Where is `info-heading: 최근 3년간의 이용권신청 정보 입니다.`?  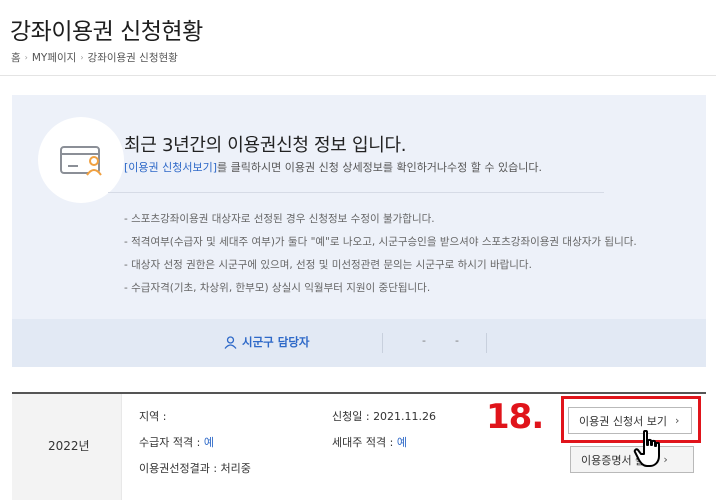
info-heading: 최근 3년간의 이용권신청 정보 입니다. is located at coordinates (265, 145).